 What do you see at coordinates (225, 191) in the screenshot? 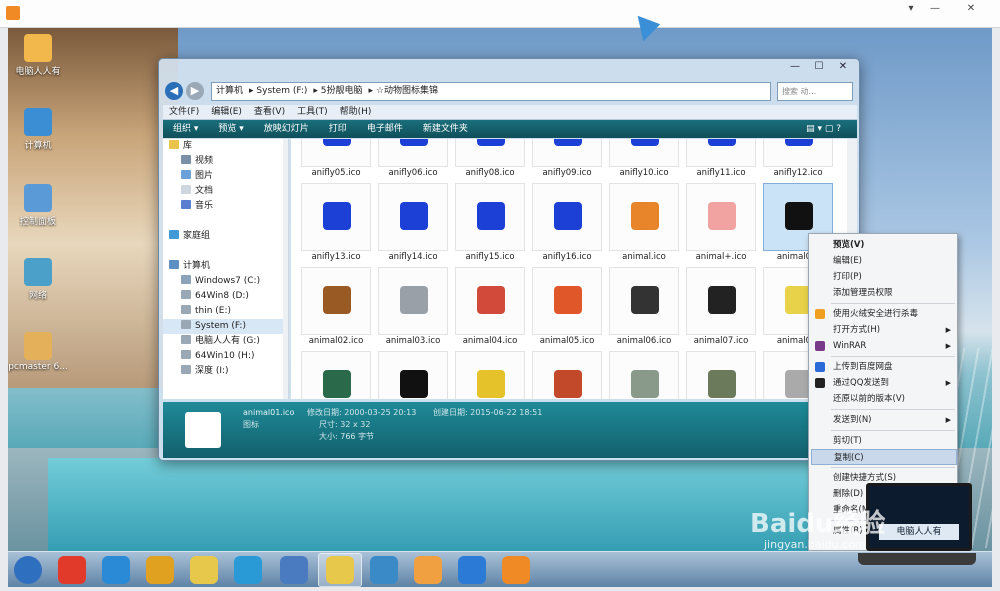
I see `nav-item: 文档` at bounding box center [225, 191].